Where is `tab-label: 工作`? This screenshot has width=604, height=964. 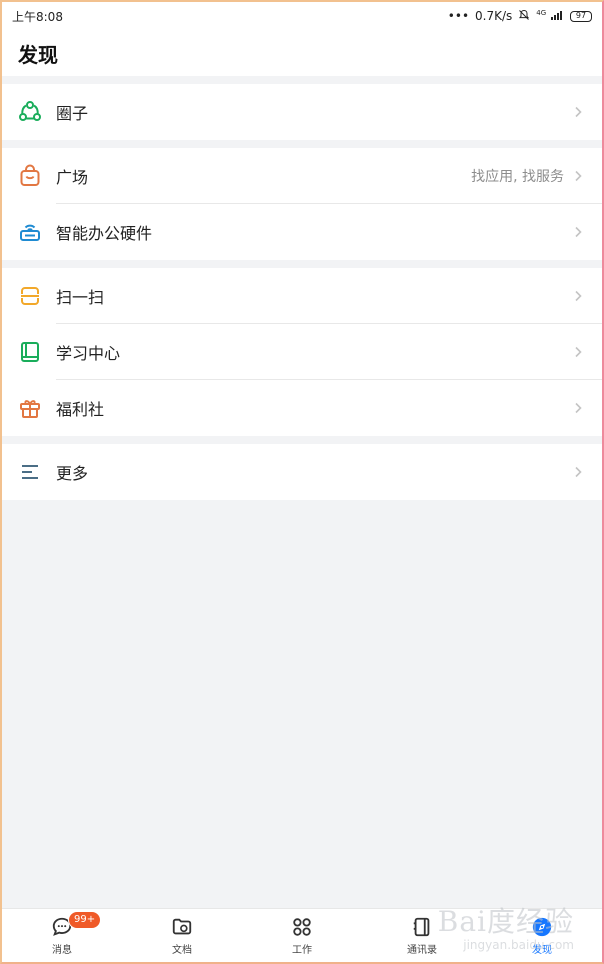
tab-label: 工作 is located at coordinates (302, 950).